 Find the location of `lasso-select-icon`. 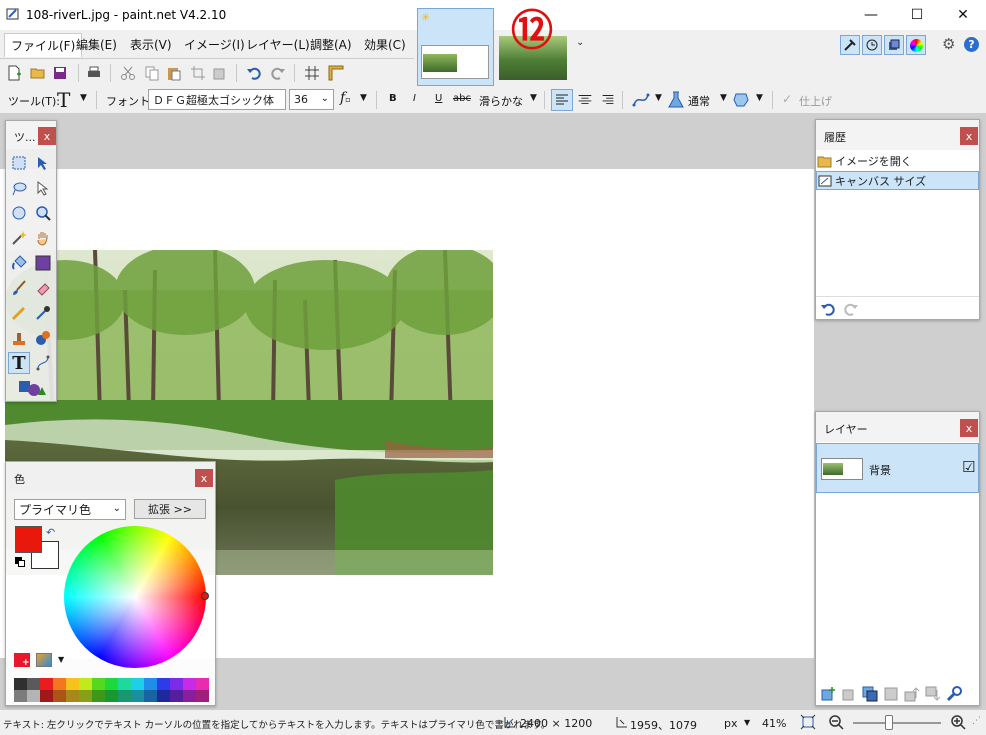

lasso-select-icon is located at coordinates (19, 188).